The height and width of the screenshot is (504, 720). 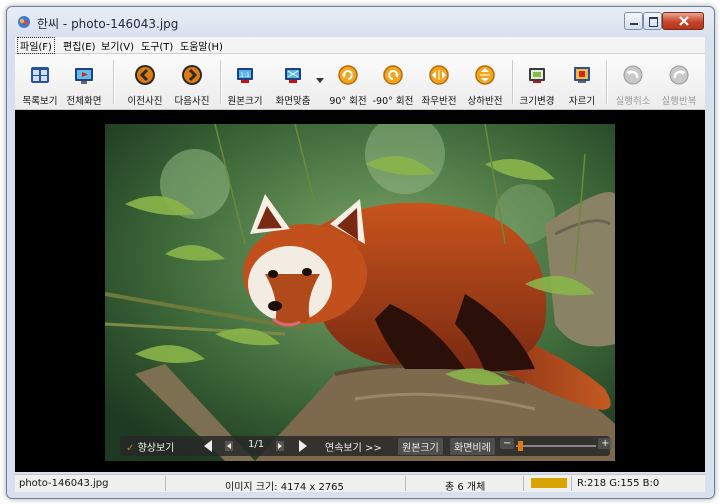 I want to click on menu-file: 파일(F), so click(x=36, y=45).